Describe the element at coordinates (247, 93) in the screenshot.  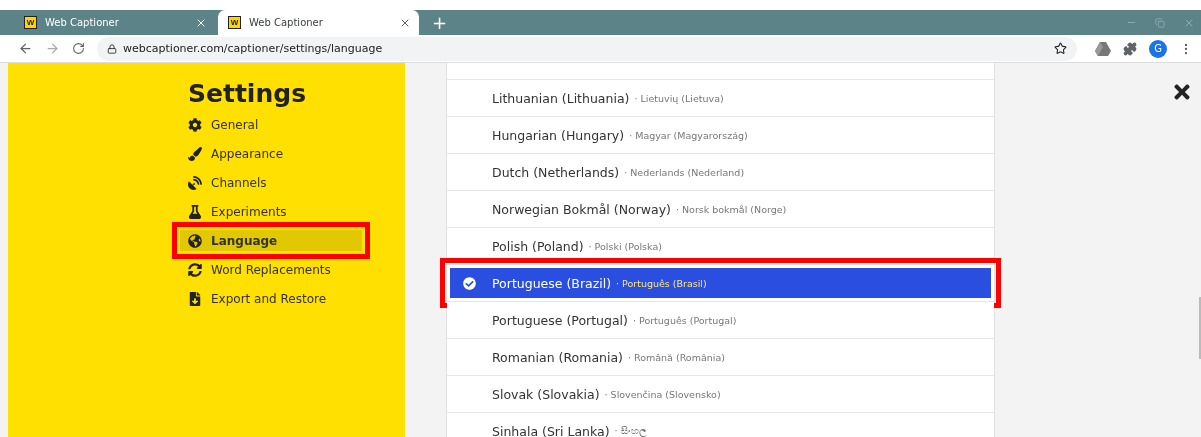
I see `sidebar-title: Settings` at that location.